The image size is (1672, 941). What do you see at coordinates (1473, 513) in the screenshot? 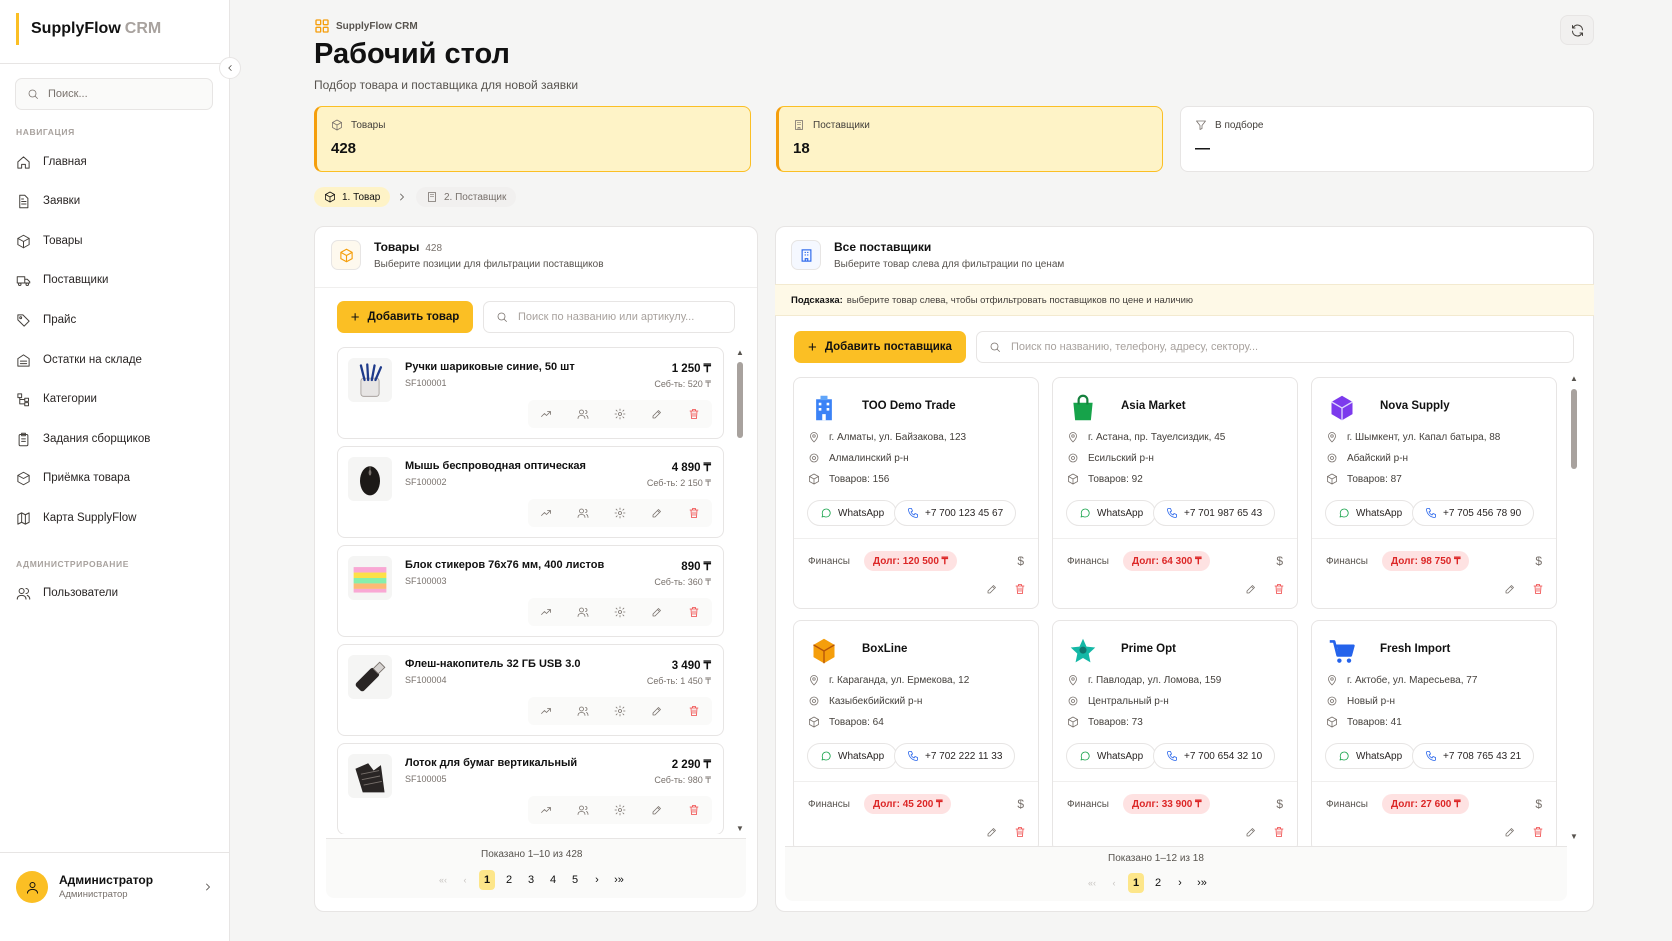
I see `phone-button: +7 705 456 78 90` at bounding box center [1473, 513].